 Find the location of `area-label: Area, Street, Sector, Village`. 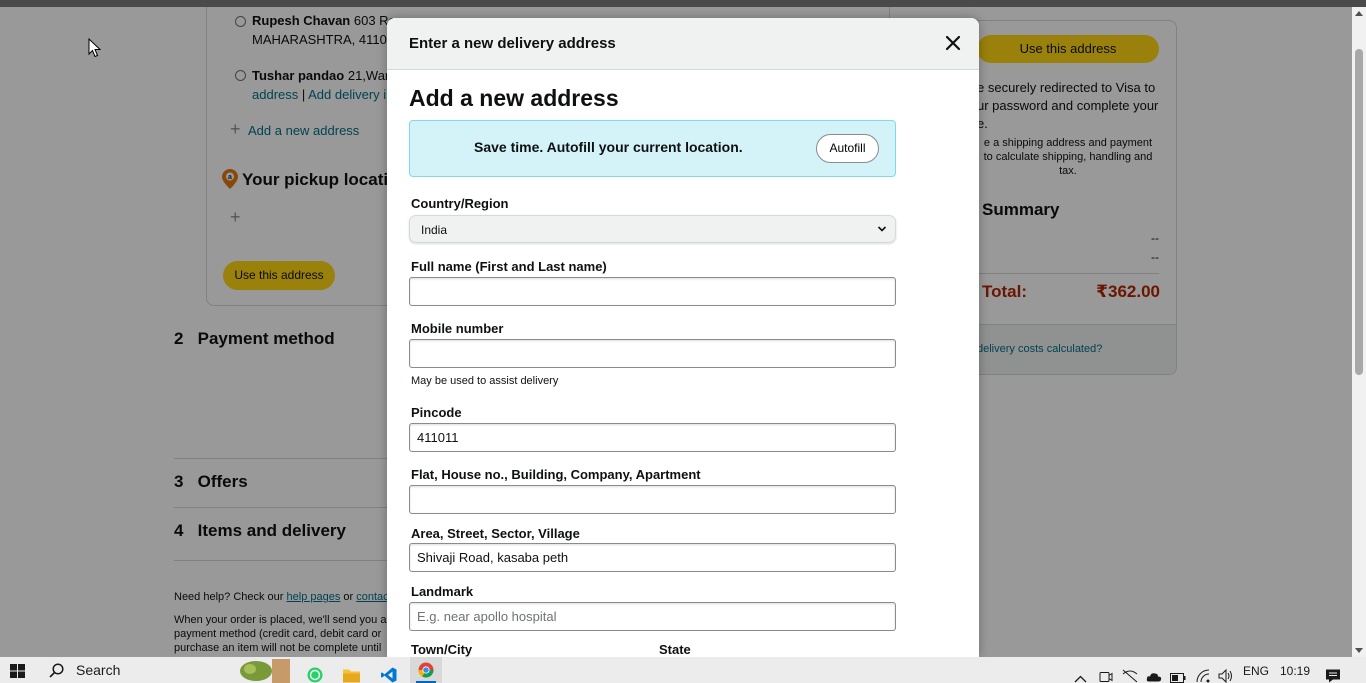

area-label: Area, Street, Sector, Village is located at coordinates (495, 533).